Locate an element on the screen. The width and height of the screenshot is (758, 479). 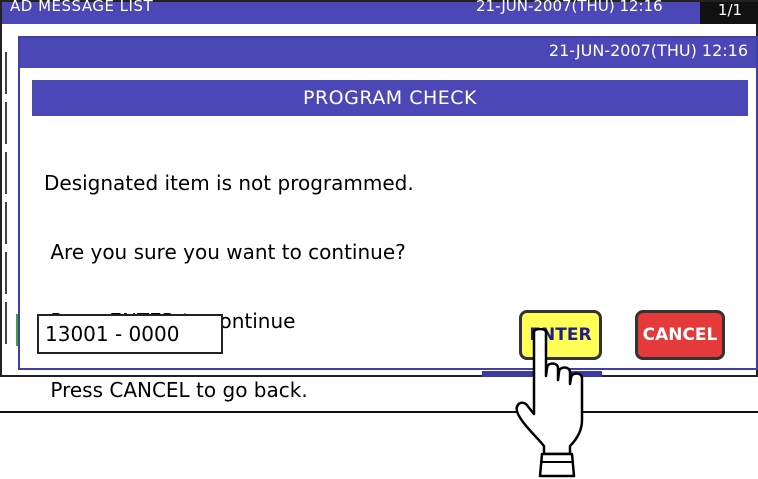
dialog-header-bar: 21-JUN-2007(THU) 12:16 is located at coordinates (388, 53).